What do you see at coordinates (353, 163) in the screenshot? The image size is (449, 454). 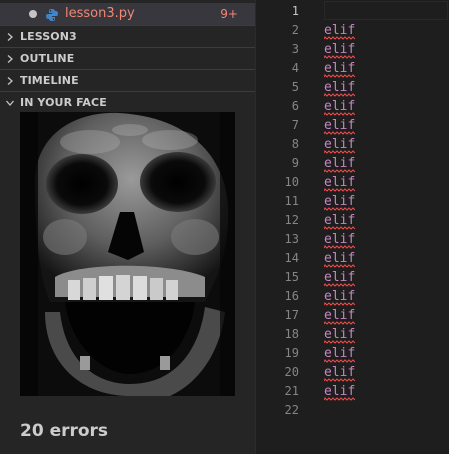 I see `code-line: 9 elif` at bounding box center [353, 163].